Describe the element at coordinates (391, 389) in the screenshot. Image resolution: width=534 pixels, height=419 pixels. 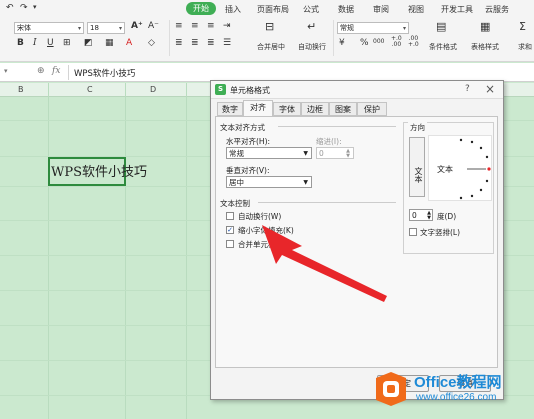
I see `office-logo-icon` at that location.